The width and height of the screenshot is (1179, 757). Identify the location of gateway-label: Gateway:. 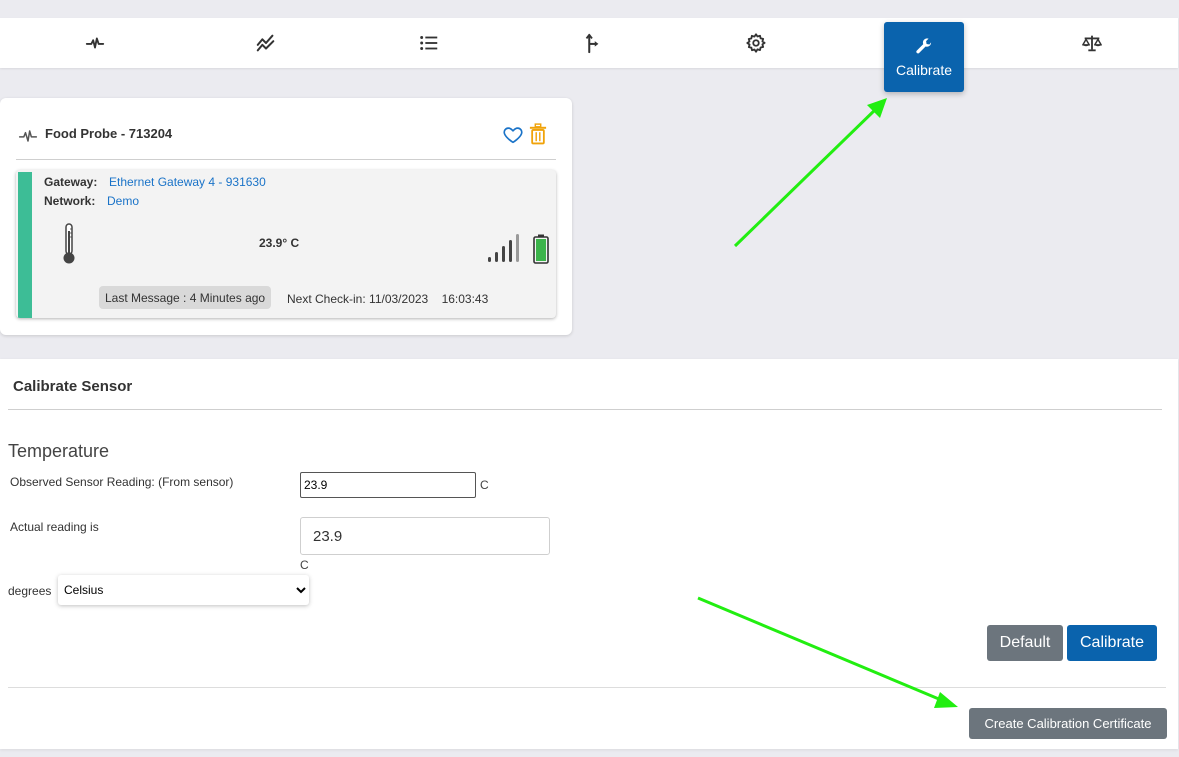
(71, 182).